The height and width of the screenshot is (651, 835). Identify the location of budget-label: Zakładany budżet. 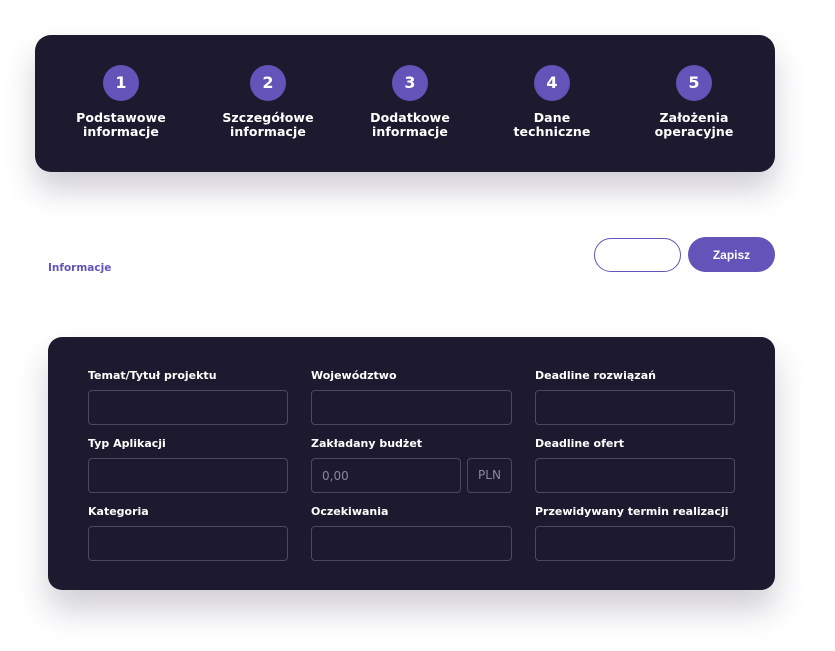
(367, 443).